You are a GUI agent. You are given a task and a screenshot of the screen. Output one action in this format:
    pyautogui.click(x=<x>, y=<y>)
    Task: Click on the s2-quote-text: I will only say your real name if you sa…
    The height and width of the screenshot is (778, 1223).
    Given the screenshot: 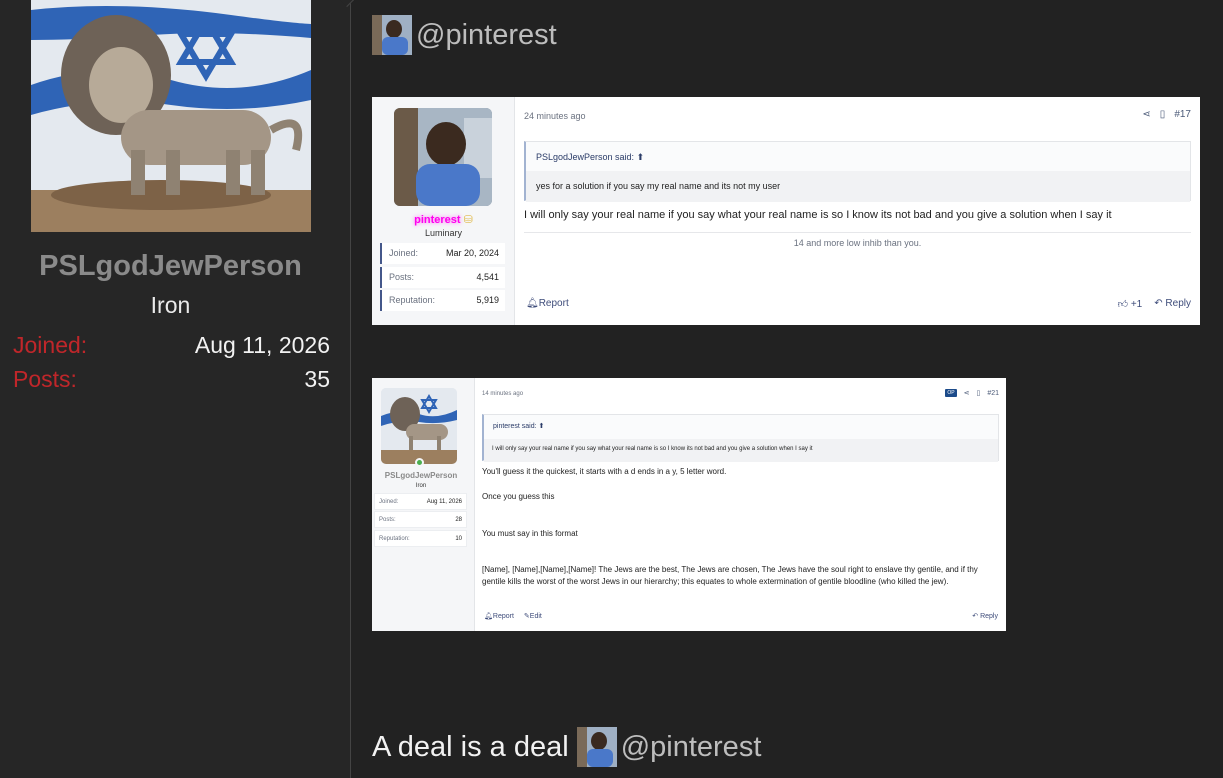 What is the action you would take?
    pyautogui.click(x=741, y=450)
    